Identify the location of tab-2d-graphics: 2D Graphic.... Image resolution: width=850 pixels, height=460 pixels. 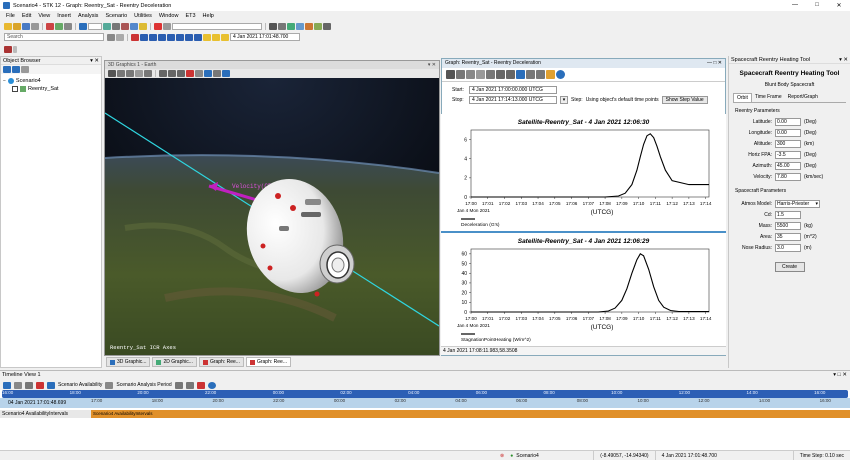
(174, 362).